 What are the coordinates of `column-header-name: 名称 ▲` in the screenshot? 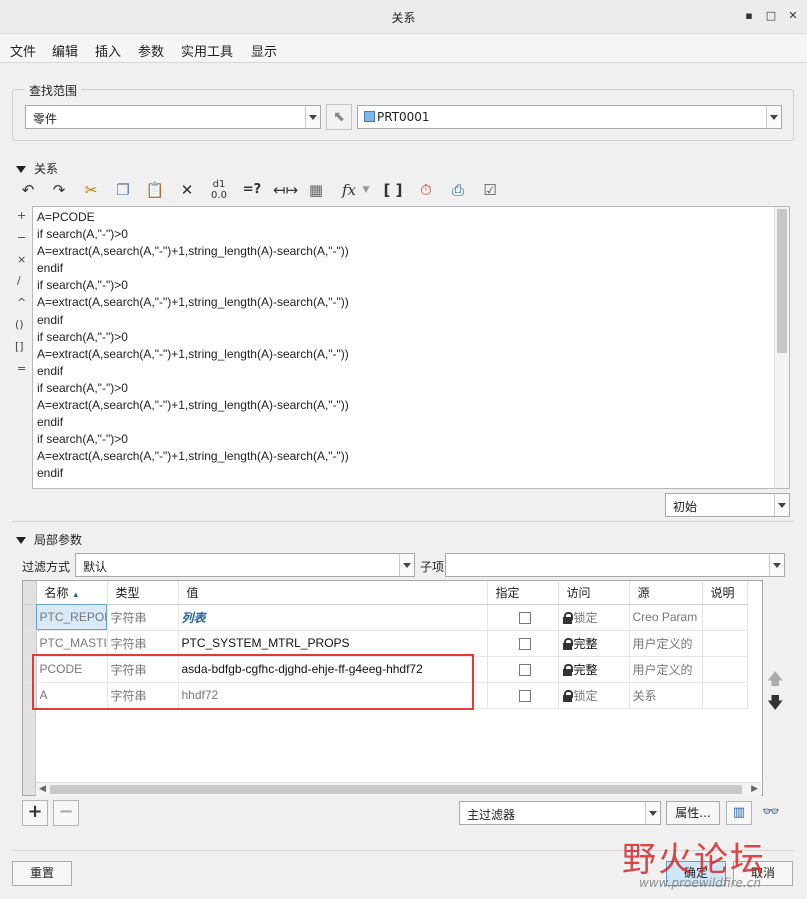 It's located at (72, 593).